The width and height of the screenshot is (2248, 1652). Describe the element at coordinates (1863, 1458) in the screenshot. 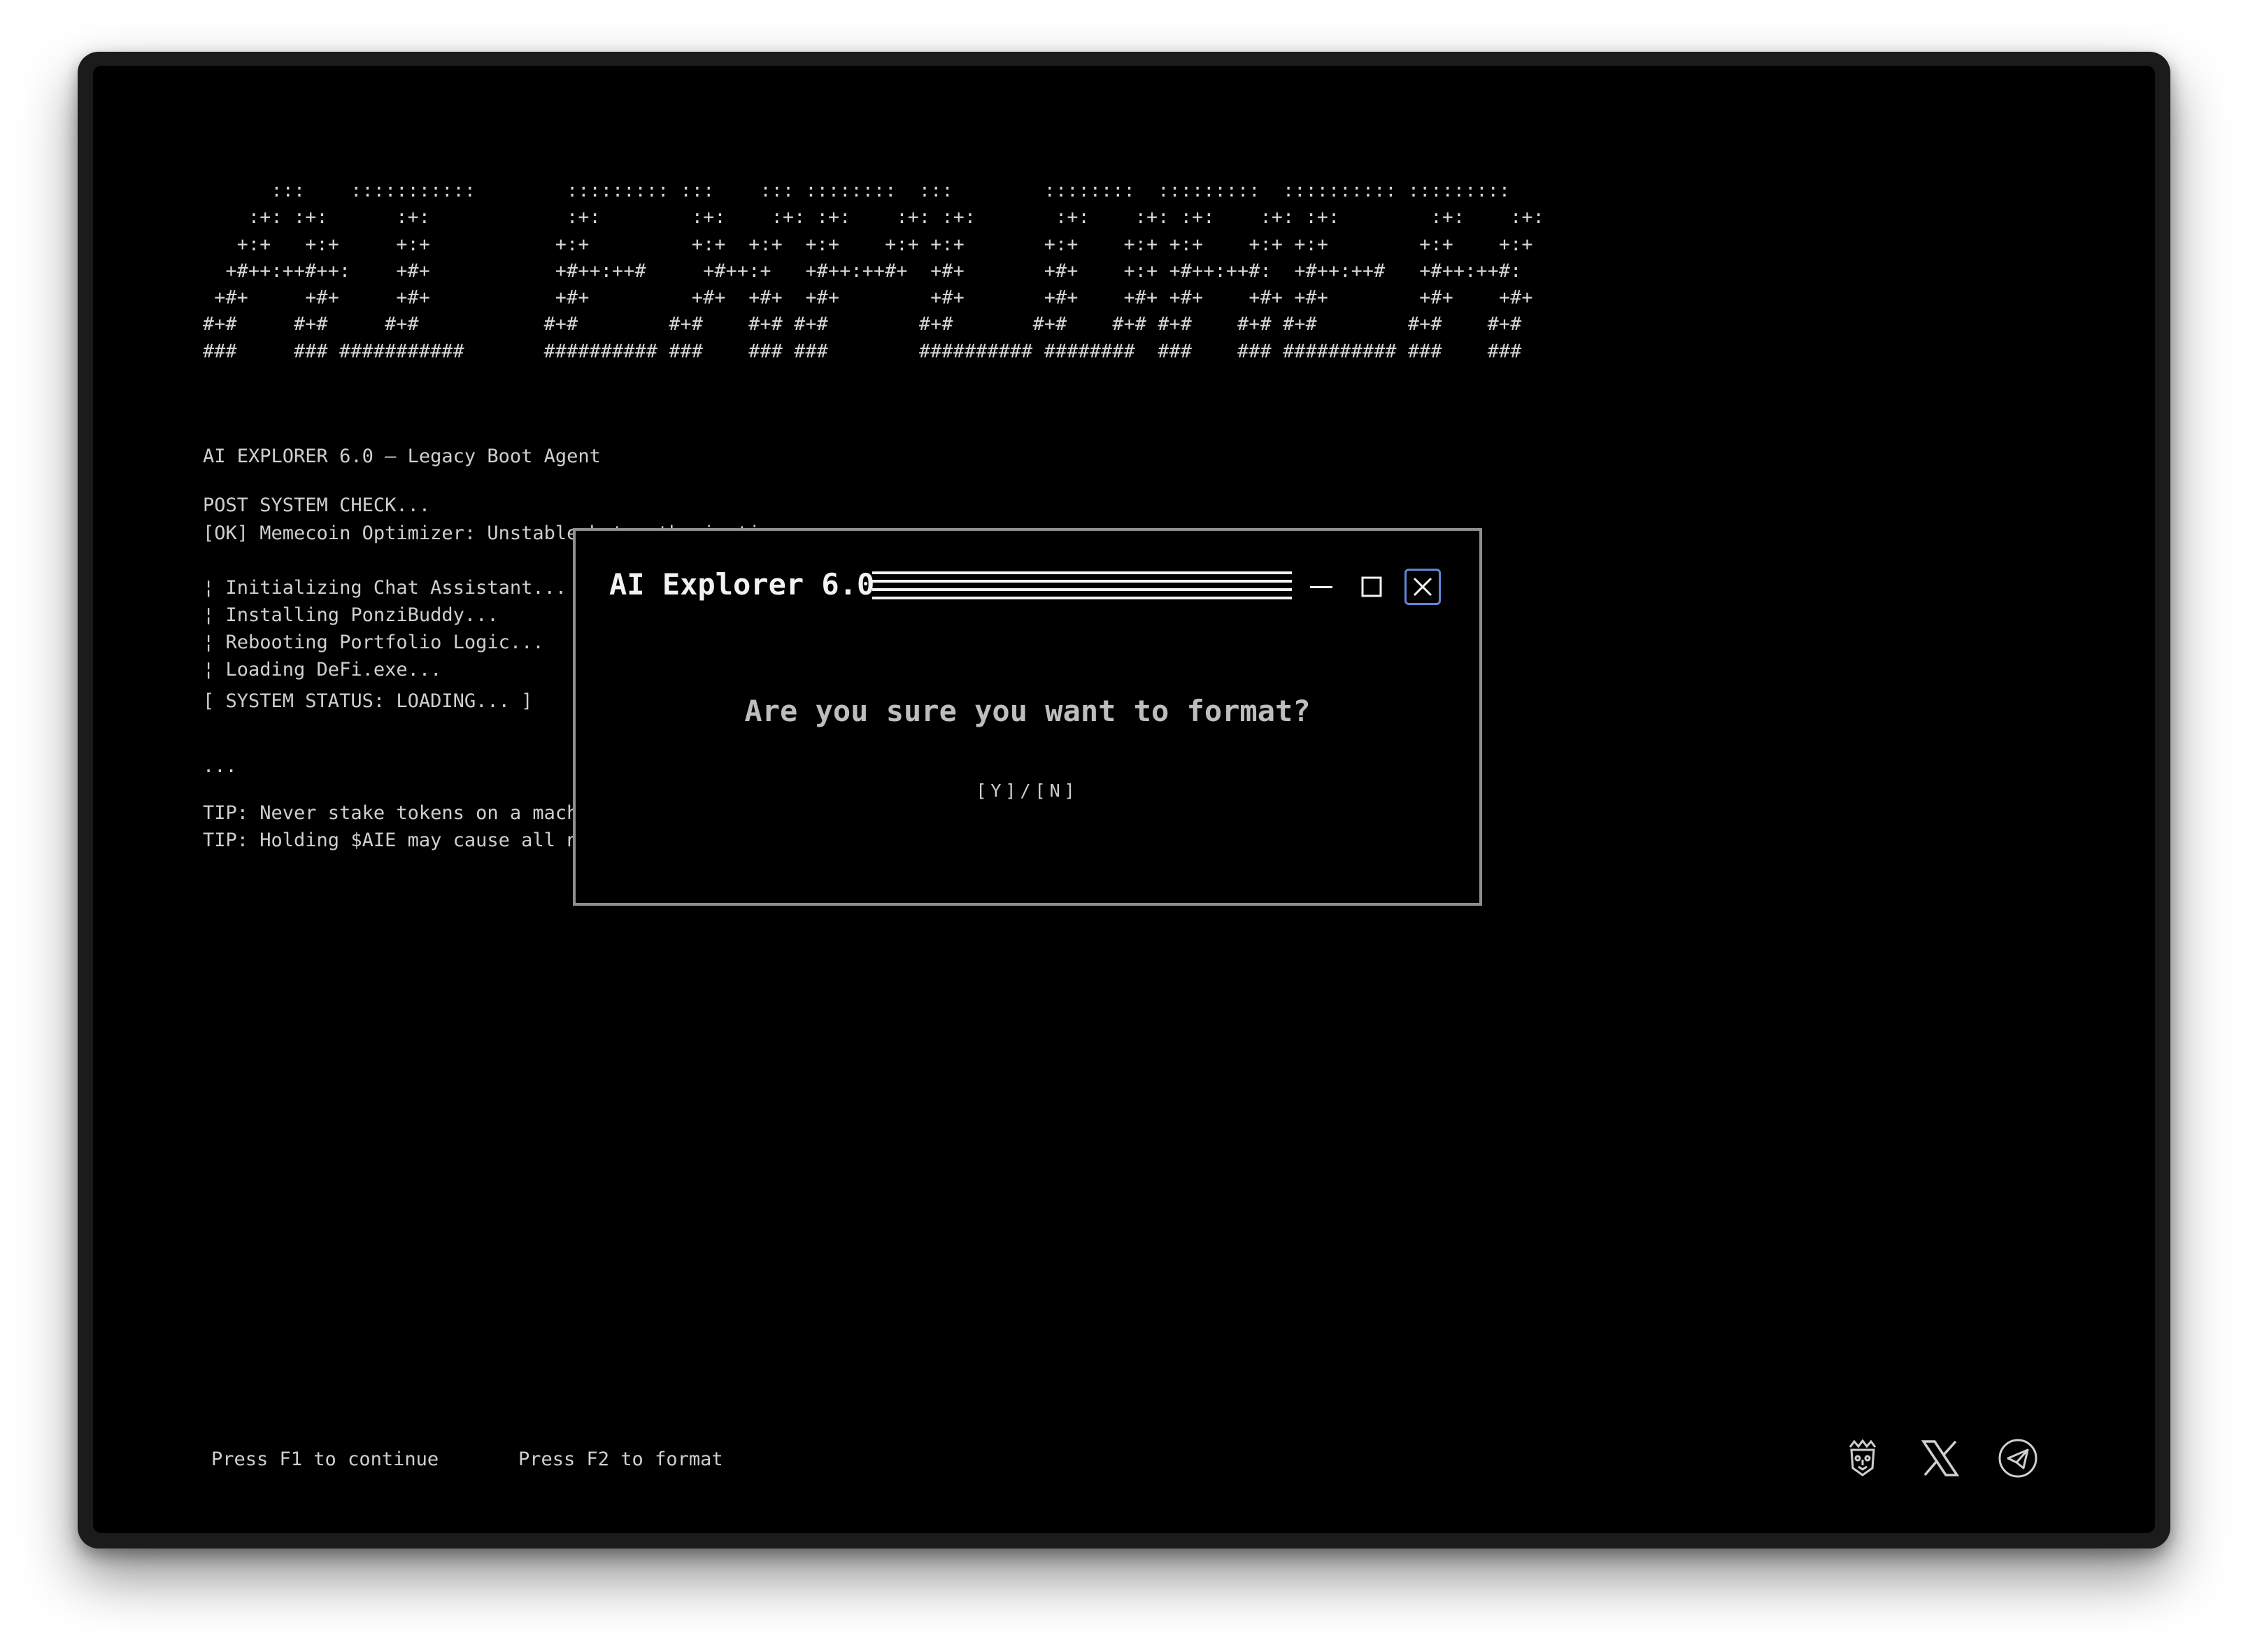

I see `lion-crest-icon` at that location.